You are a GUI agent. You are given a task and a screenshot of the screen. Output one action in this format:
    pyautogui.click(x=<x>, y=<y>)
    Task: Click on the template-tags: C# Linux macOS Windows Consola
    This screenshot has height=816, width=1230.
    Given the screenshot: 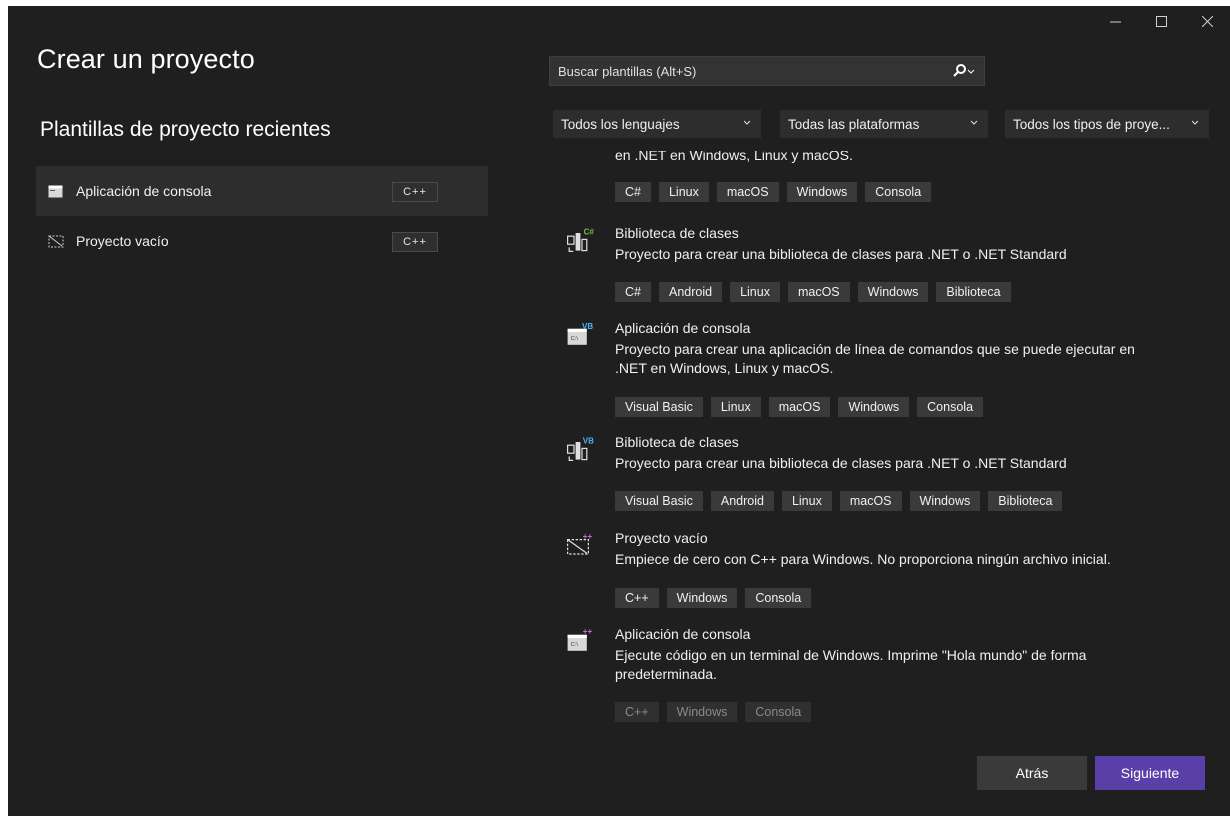 What is the action you would take?
    pyautogui.click(x=773, y=192)
    